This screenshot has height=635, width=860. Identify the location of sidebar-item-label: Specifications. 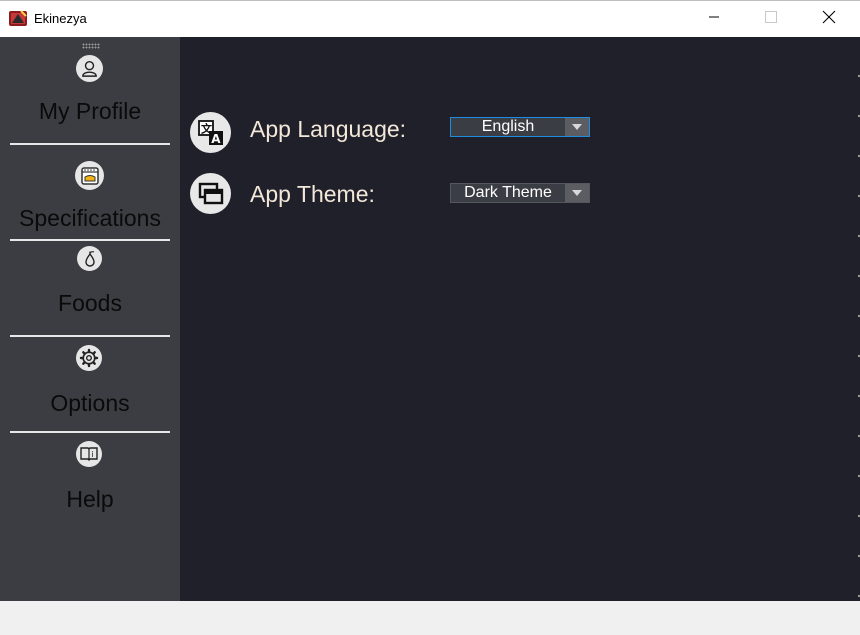
(90, 218).